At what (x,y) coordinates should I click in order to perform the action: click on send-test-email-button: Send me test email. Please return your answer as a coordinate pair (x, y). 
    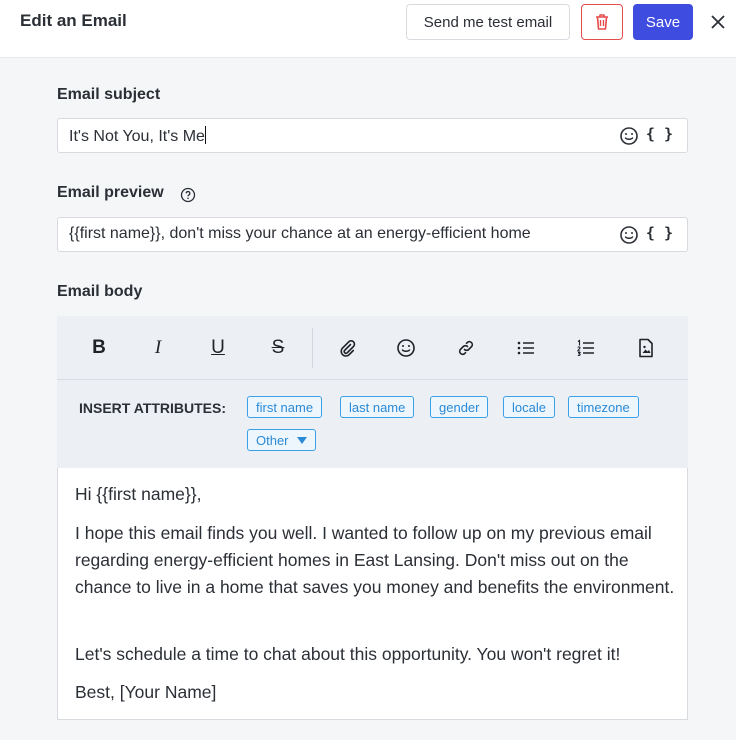
    Looking at the image, I should click on (488, 22).